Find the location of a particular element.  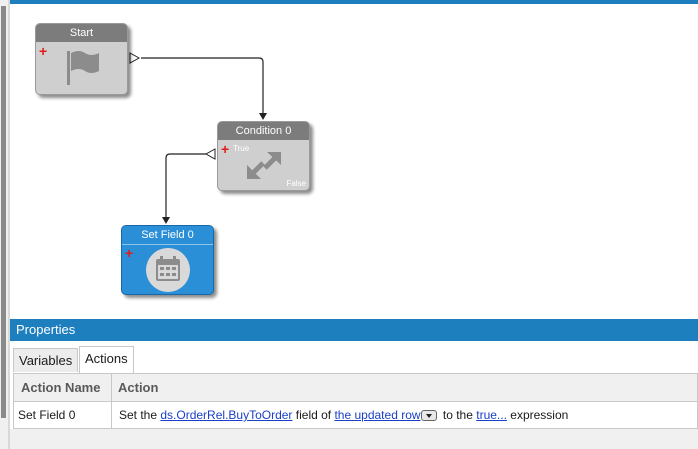

tab-variables: Variables is located at coordinates (46, 360).